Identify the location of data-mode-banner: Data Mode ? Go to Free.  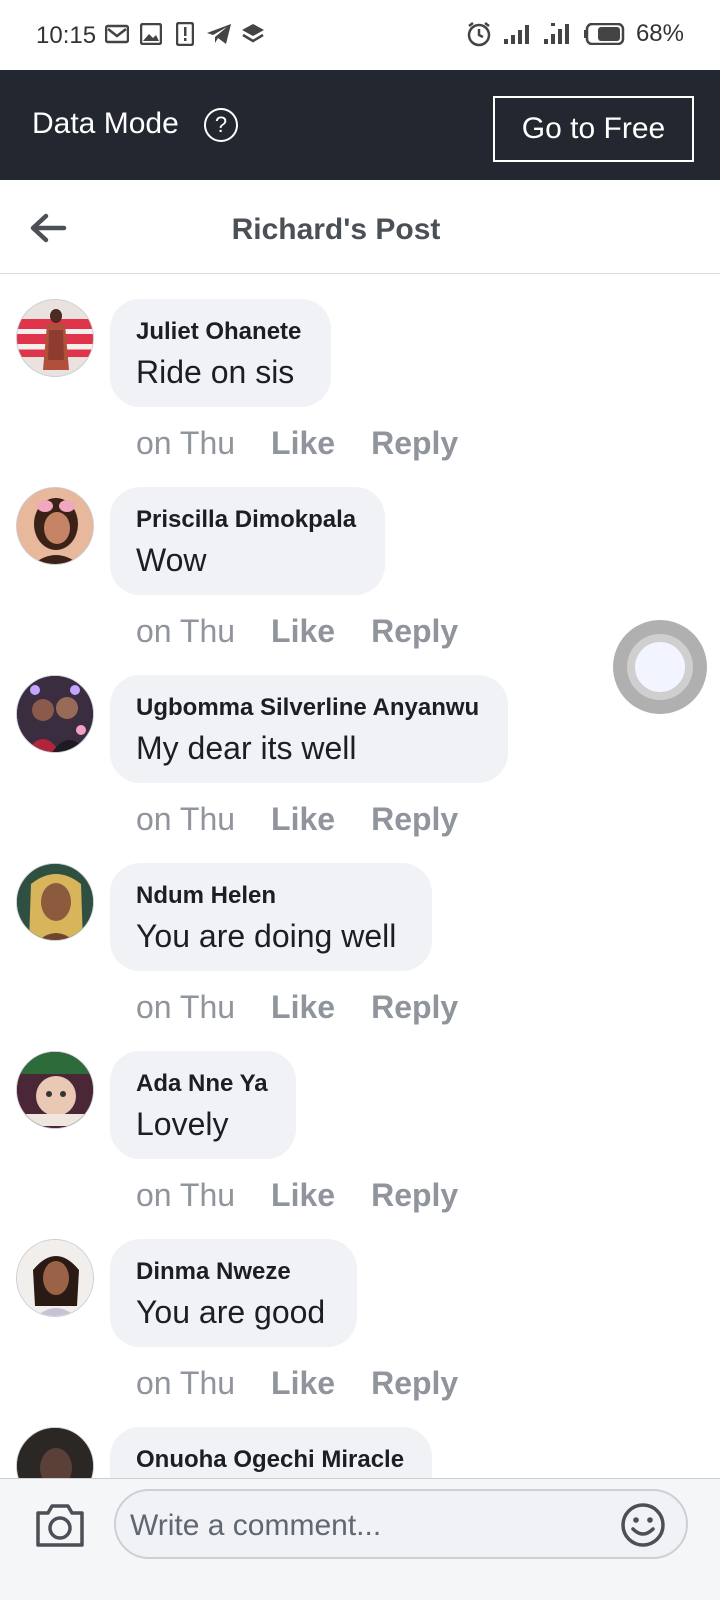
(360, 125).